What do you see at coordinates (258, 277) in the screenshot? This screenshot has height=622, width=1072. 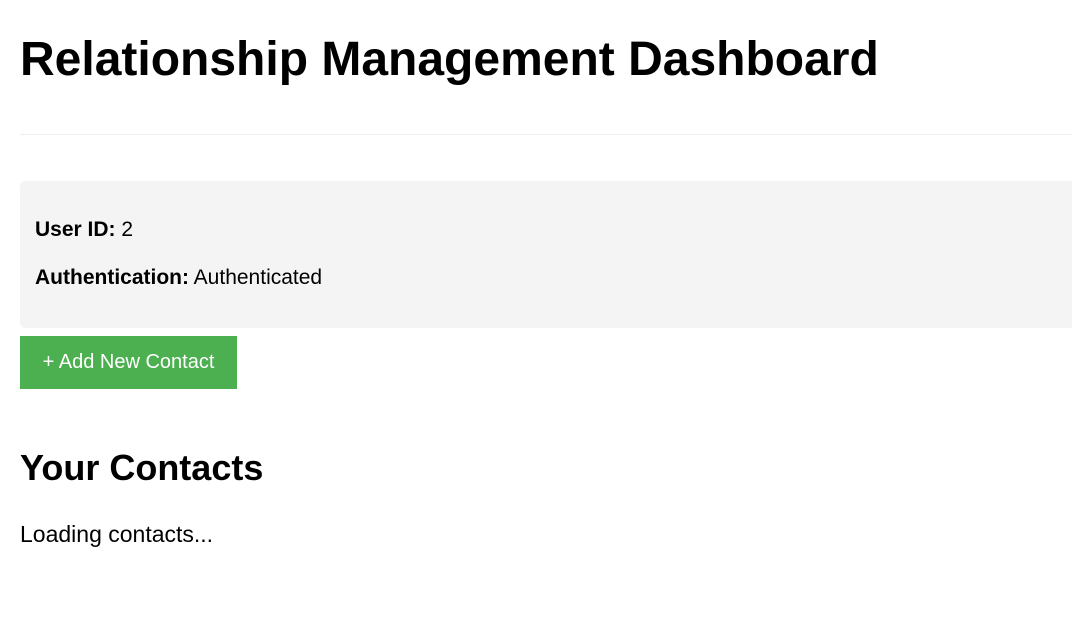 I see `authentication-value: Authenticated` at bounding box center [258, 277].